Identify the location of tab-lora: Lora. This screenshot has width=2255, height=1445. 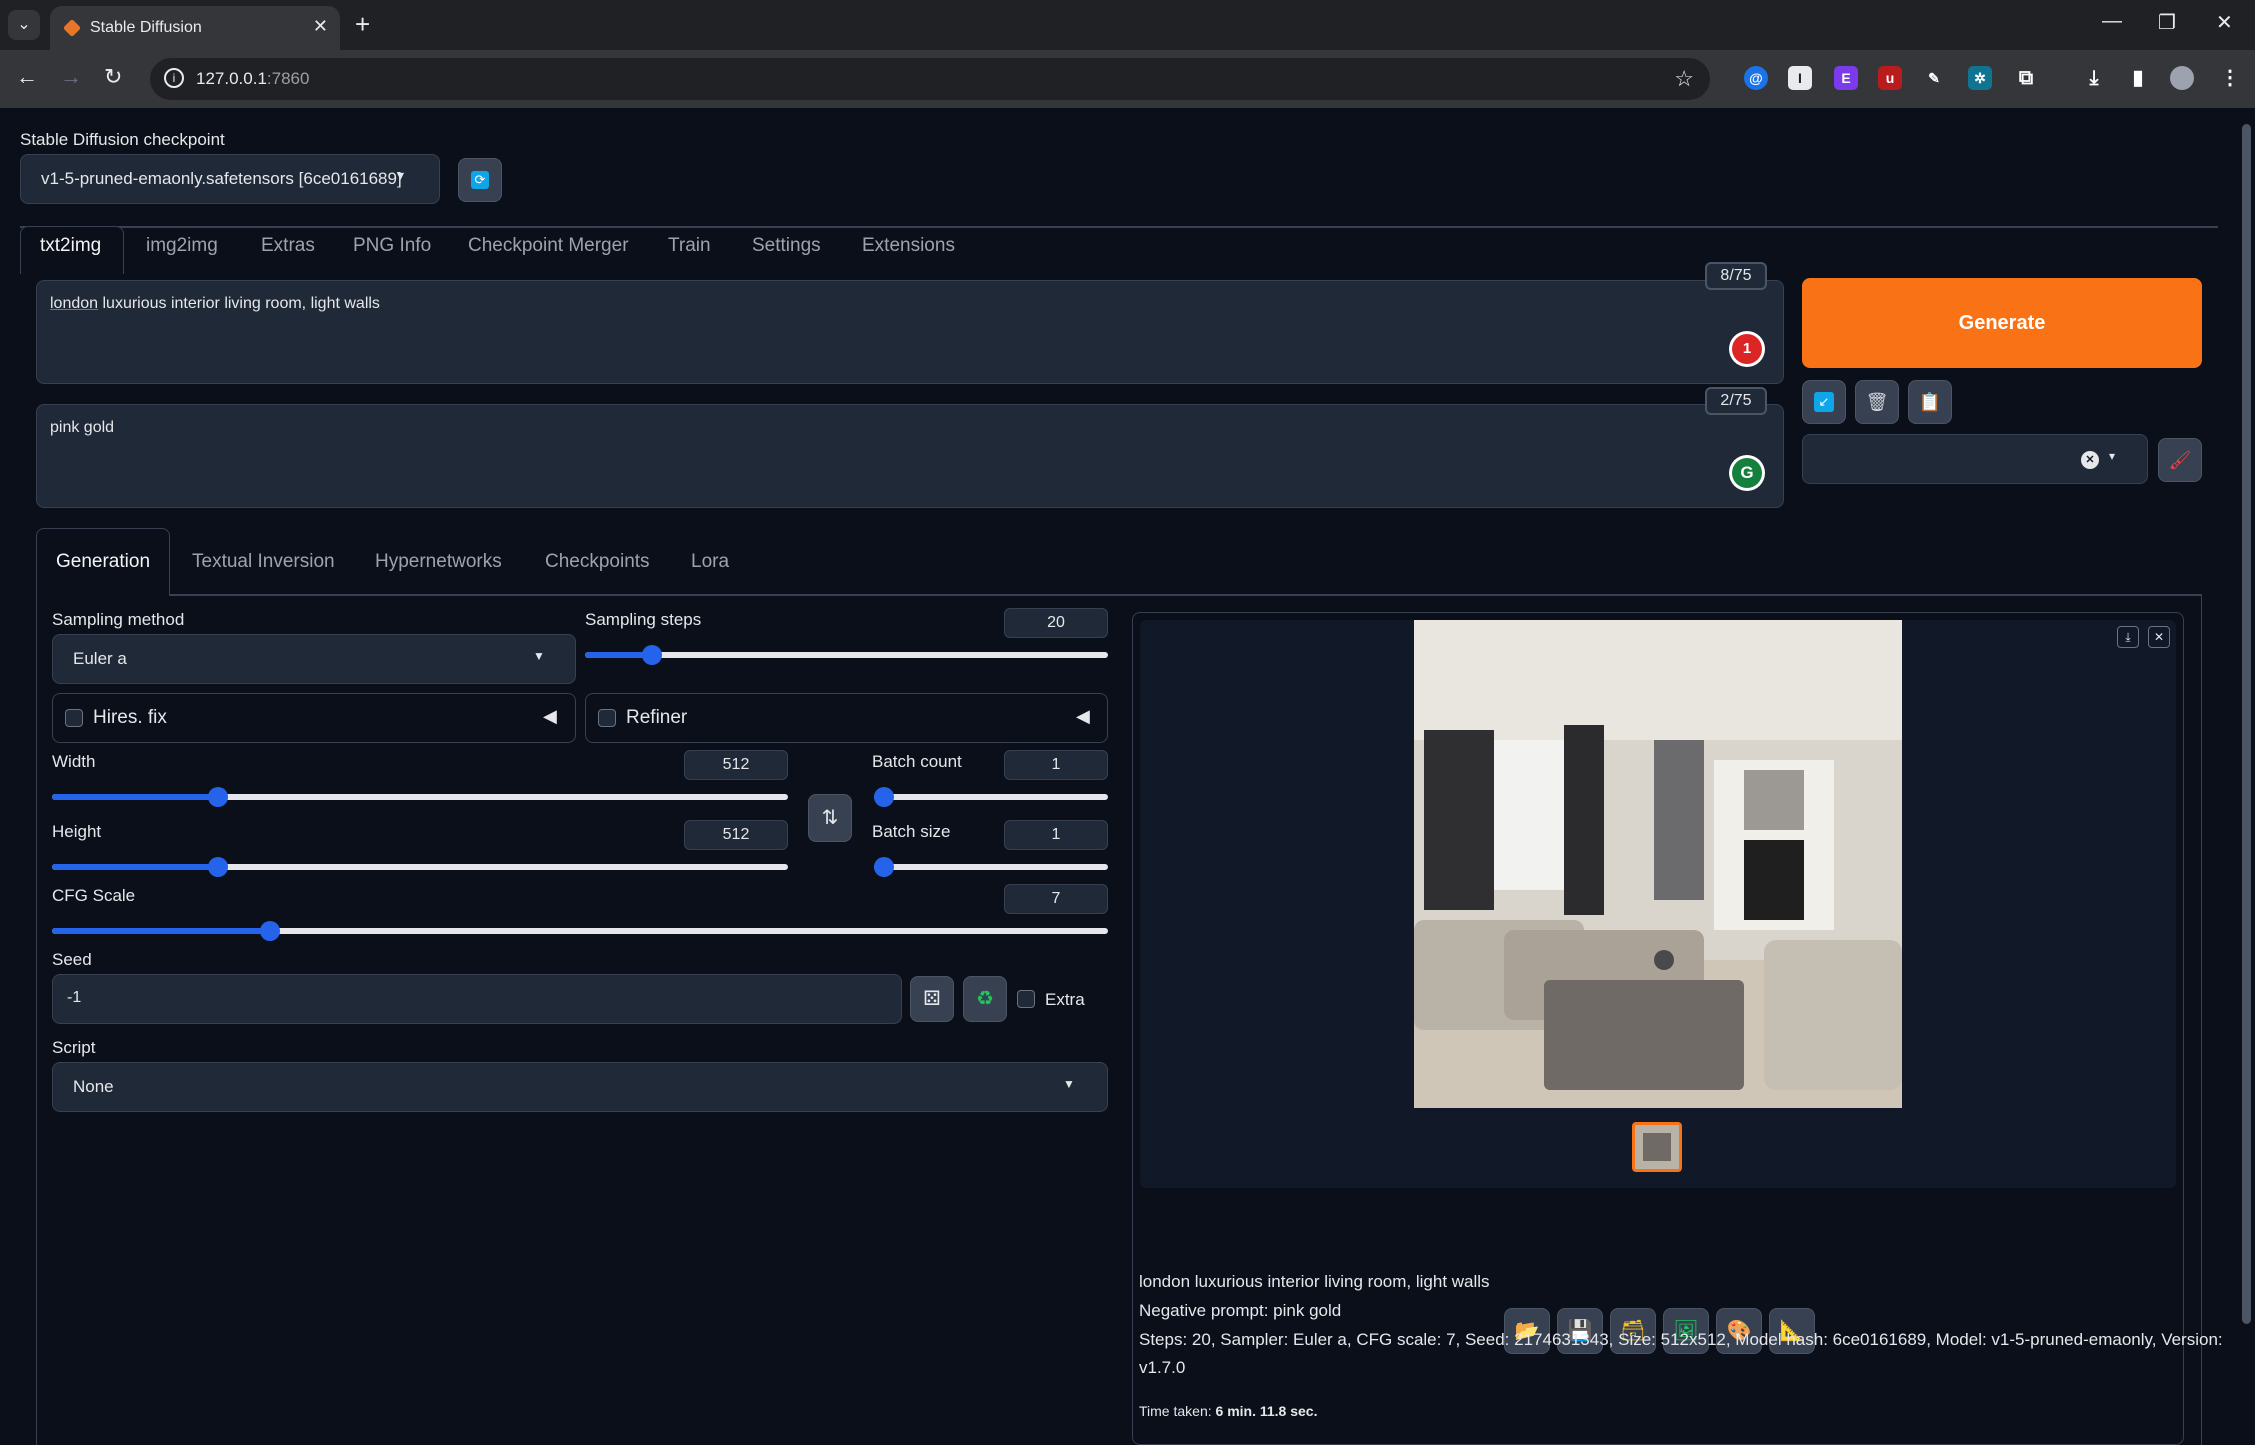
(710, 562).